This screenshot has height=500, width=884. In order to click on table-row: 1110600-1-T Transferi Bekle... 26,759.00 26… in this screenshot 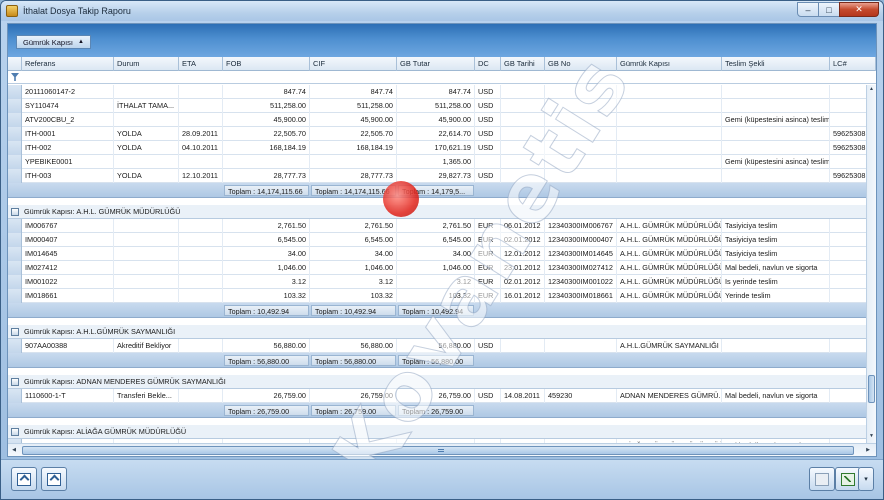, I will do `click(437, 396)`.